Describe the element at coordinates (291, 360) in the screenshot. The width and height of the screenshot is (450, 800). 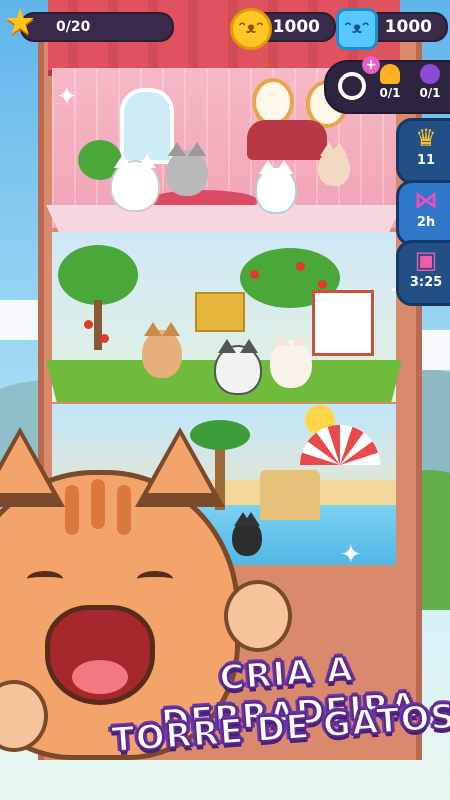
I see `sheep-cat` at that location.